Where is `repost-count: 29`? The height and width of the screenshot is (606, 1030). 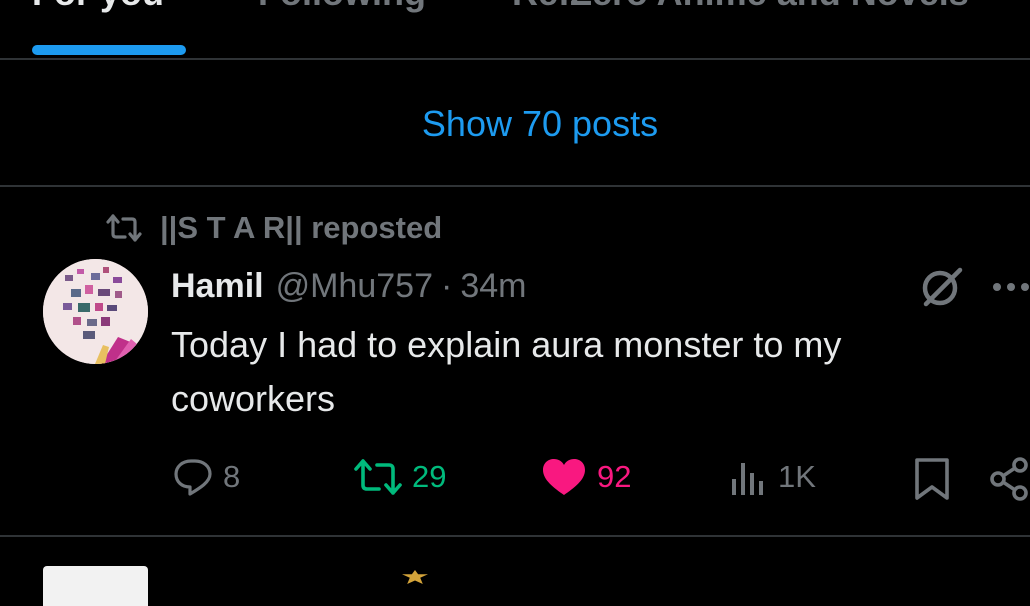
repost-count: 29 is located at coordinates (429, 476).